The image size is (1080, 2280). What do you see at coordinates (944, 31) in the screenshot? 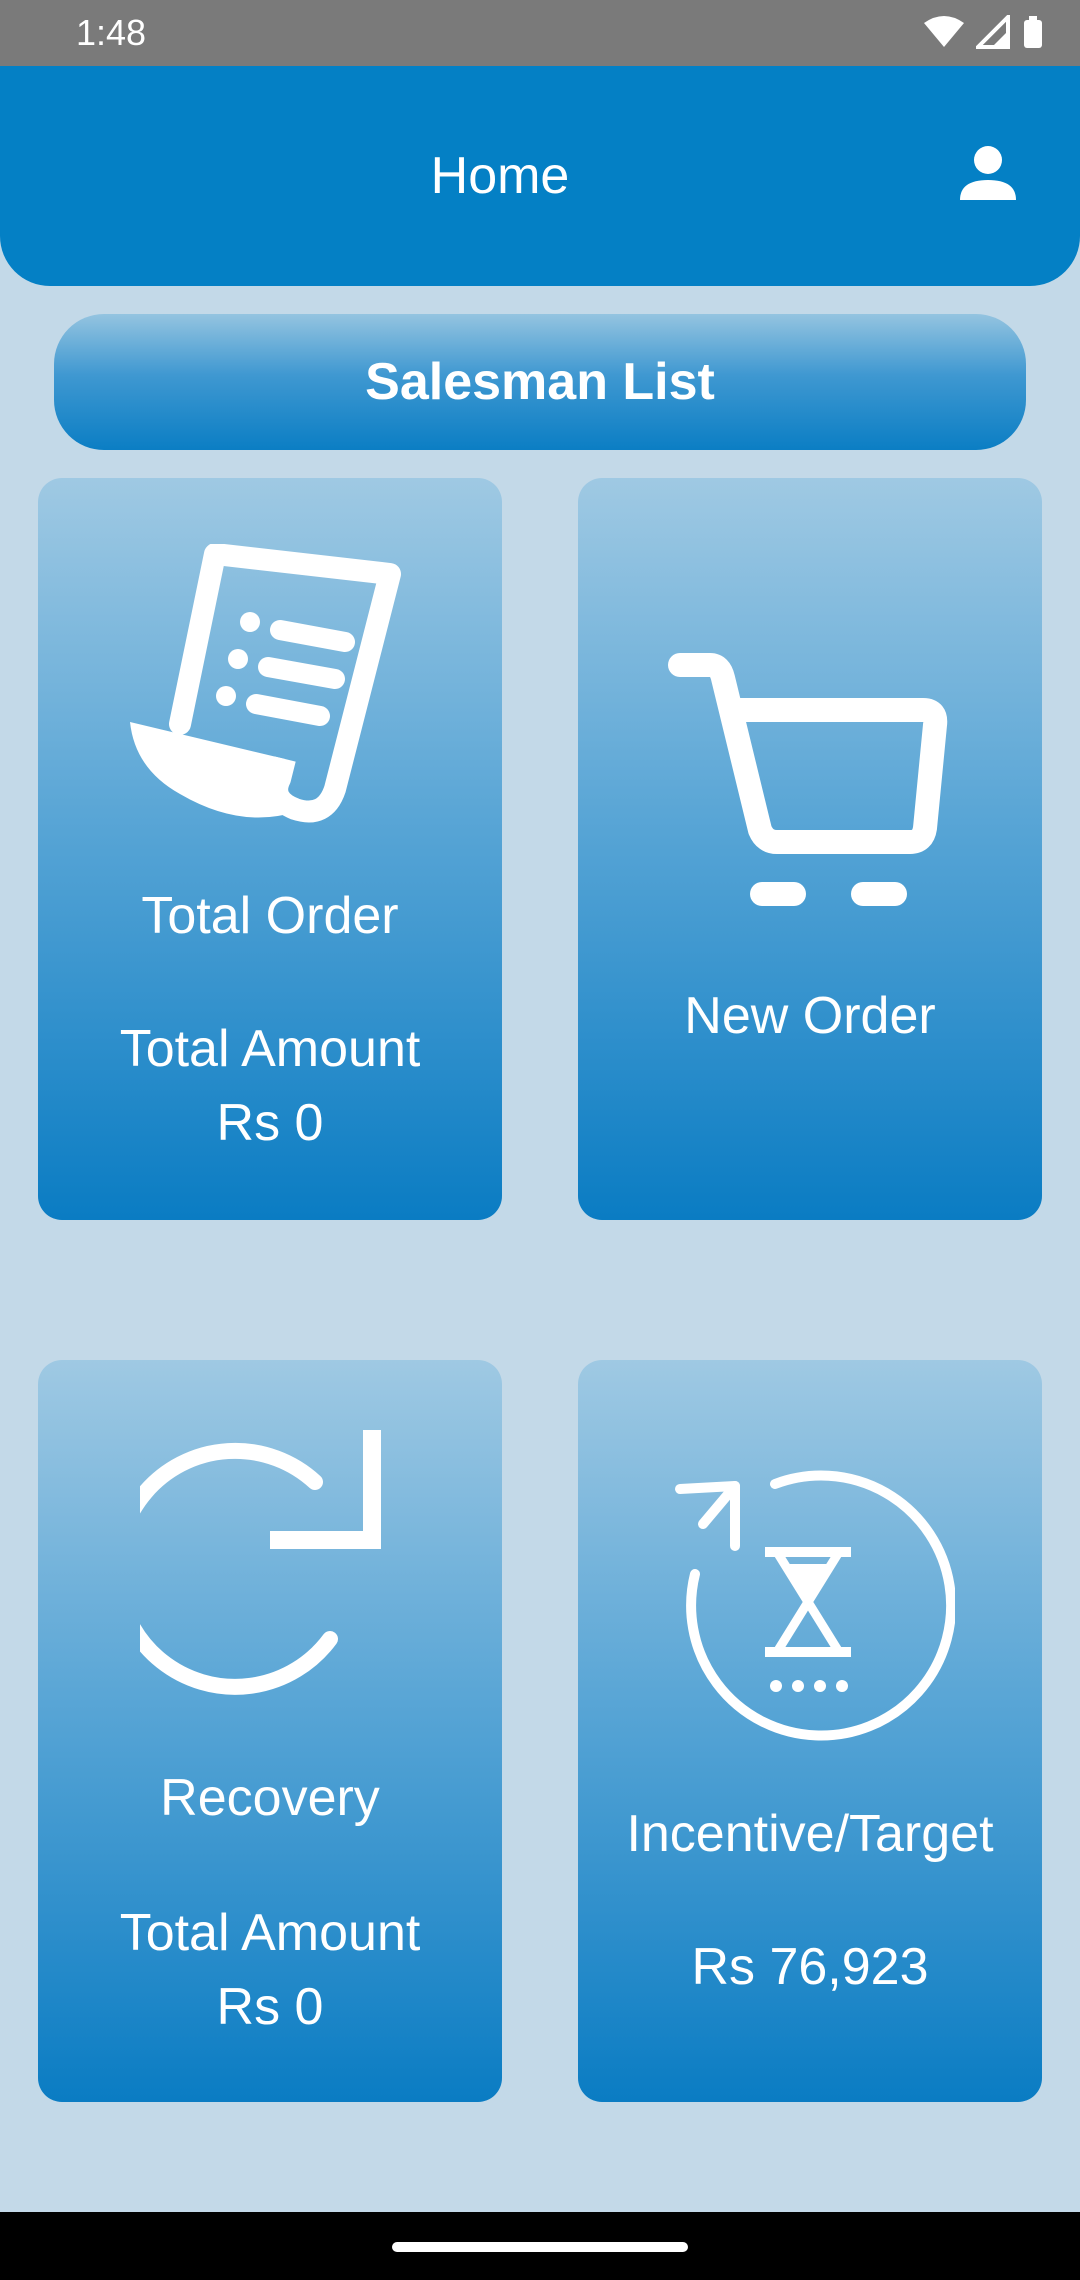
I see `wifi-icon` at bounding box center [944, 31].